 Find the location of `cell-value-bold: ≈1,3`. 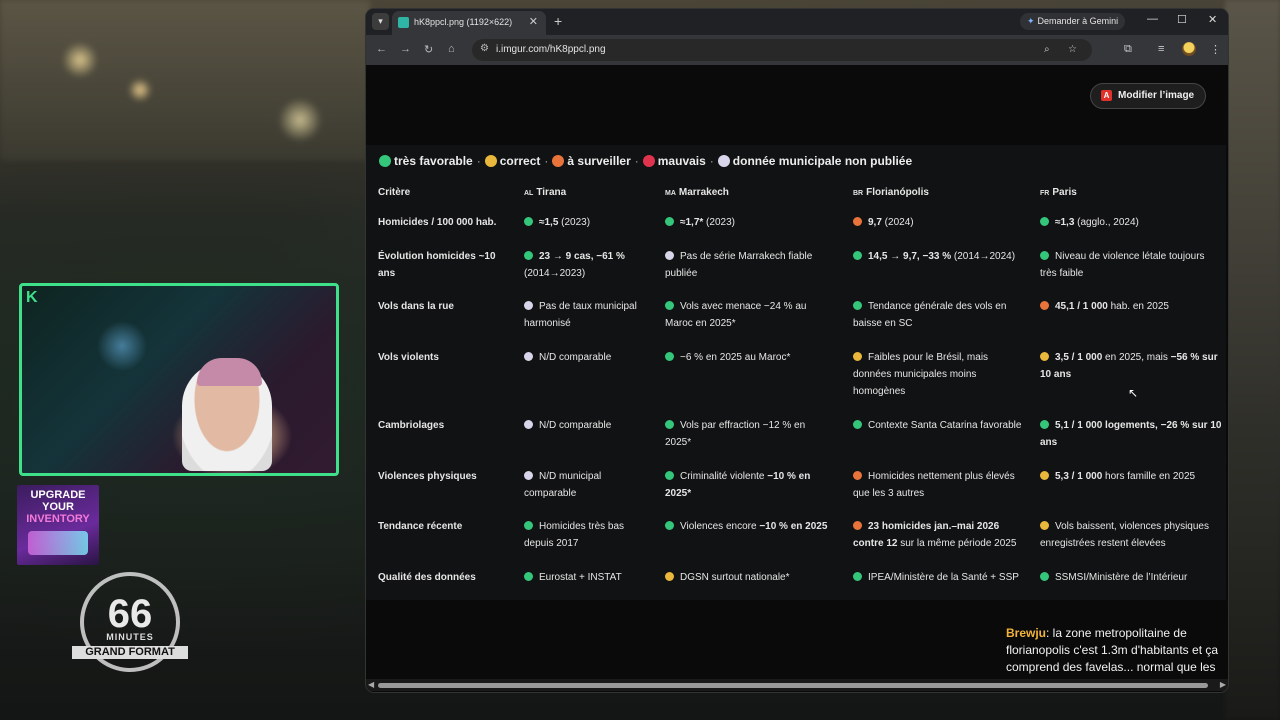

cell-value-bold: ≈1,3 is located at coordinates (1065, 222).